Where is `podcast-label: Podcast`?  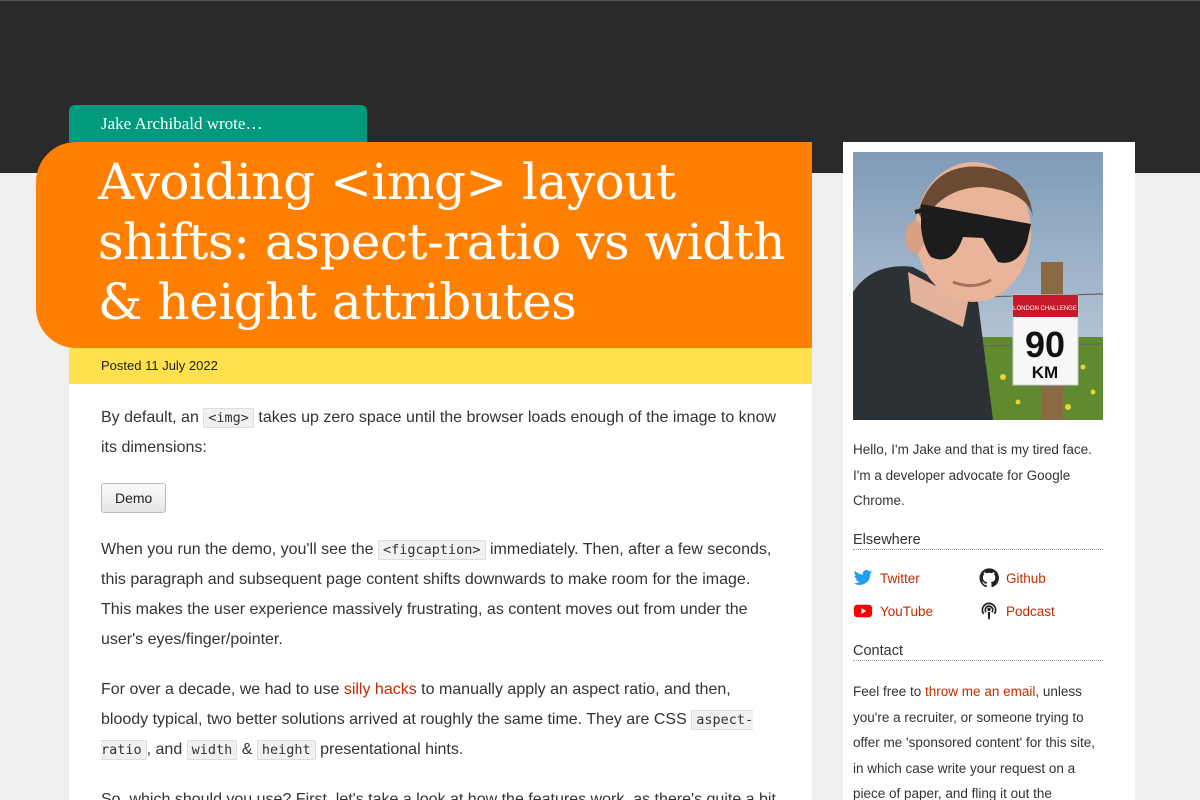 podcast-label: Podcast is located at coordinates (1030, 611).